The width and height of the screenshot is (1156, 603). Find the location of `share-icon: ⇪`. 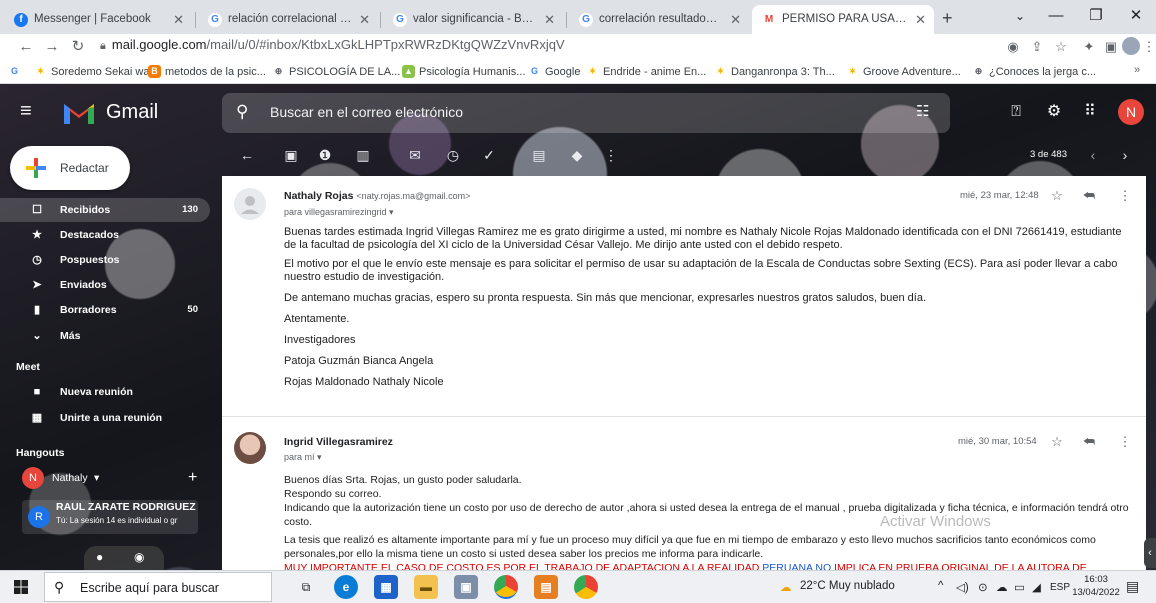

share-icon: ⇪ is located at coordinates (1037, 47).